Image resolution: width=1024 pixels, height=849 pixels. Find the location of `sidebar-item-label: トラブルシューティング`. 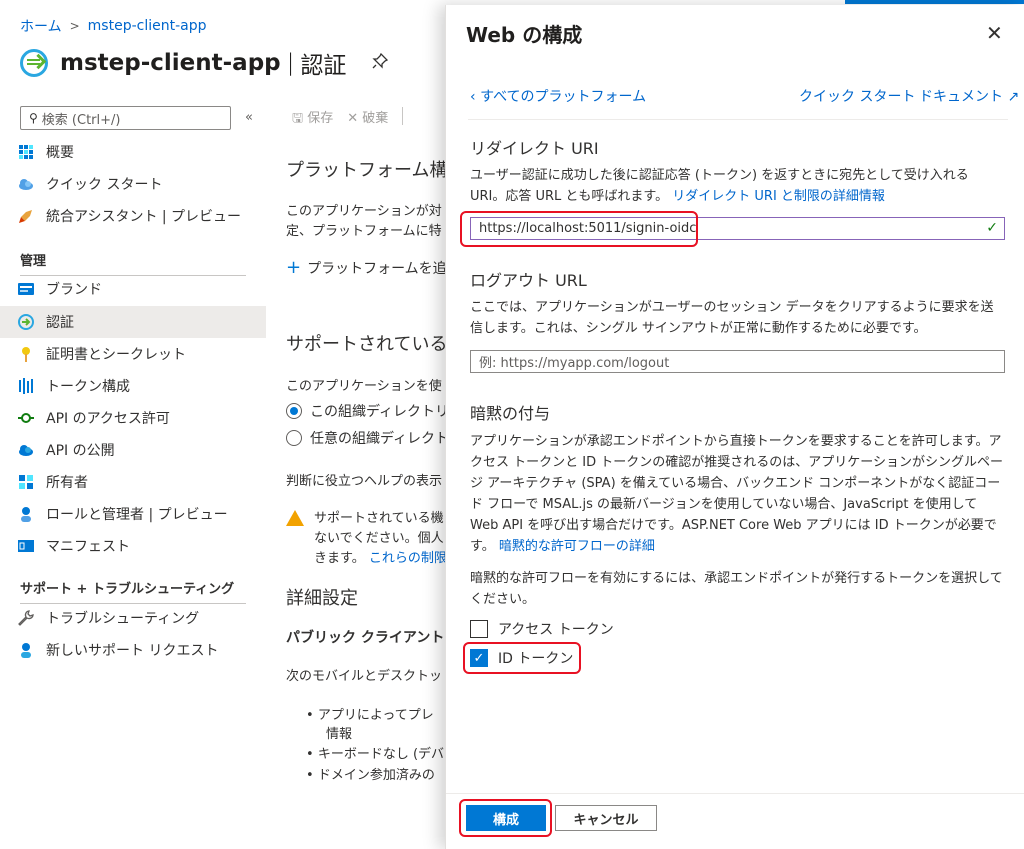

sidebar-item-label: トラブルシューティング is located at coordinates (123, 619).